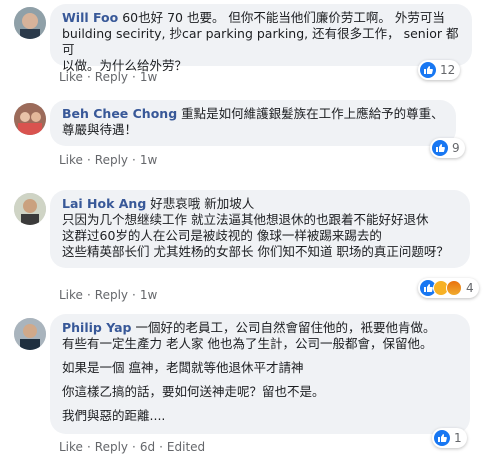 This screenshot has width=498, height=467. I want to click on reaction-count: 12, so click(448, 70).